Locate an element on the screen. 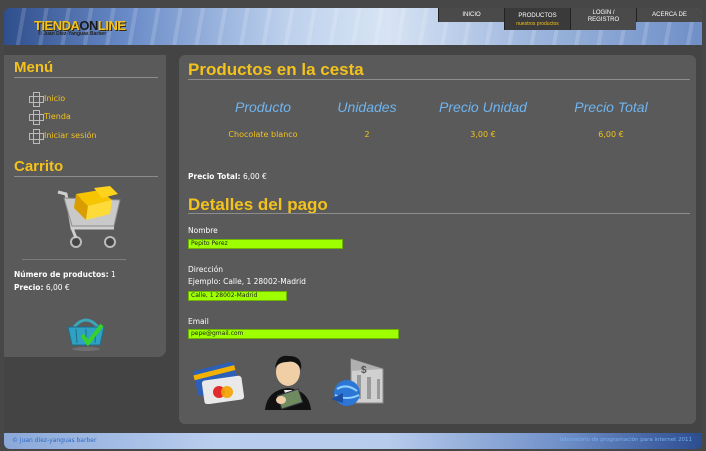 The image size is (706, 451). nav-productos: PRODUCTOS nuestros productos is located at coordinates (537, 19).